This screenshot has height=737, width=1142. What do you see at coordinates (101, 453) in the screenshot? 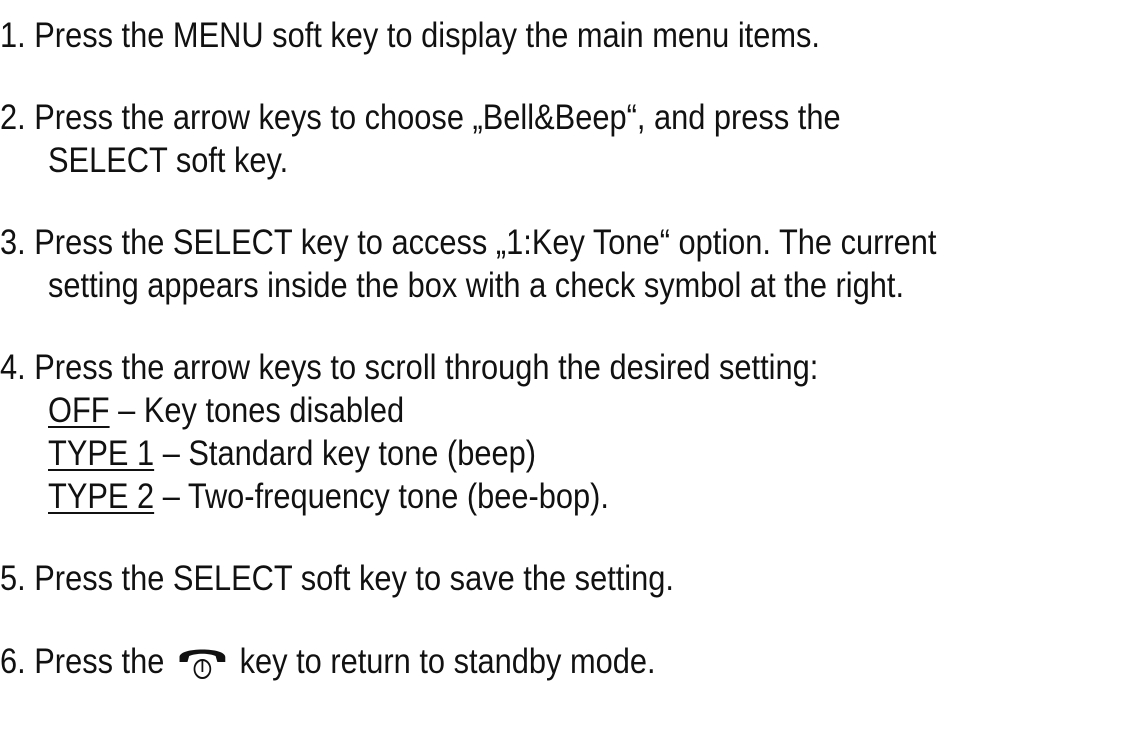
I see `option-type-1-term: TYPE 1` at bounding box center [101, 453].